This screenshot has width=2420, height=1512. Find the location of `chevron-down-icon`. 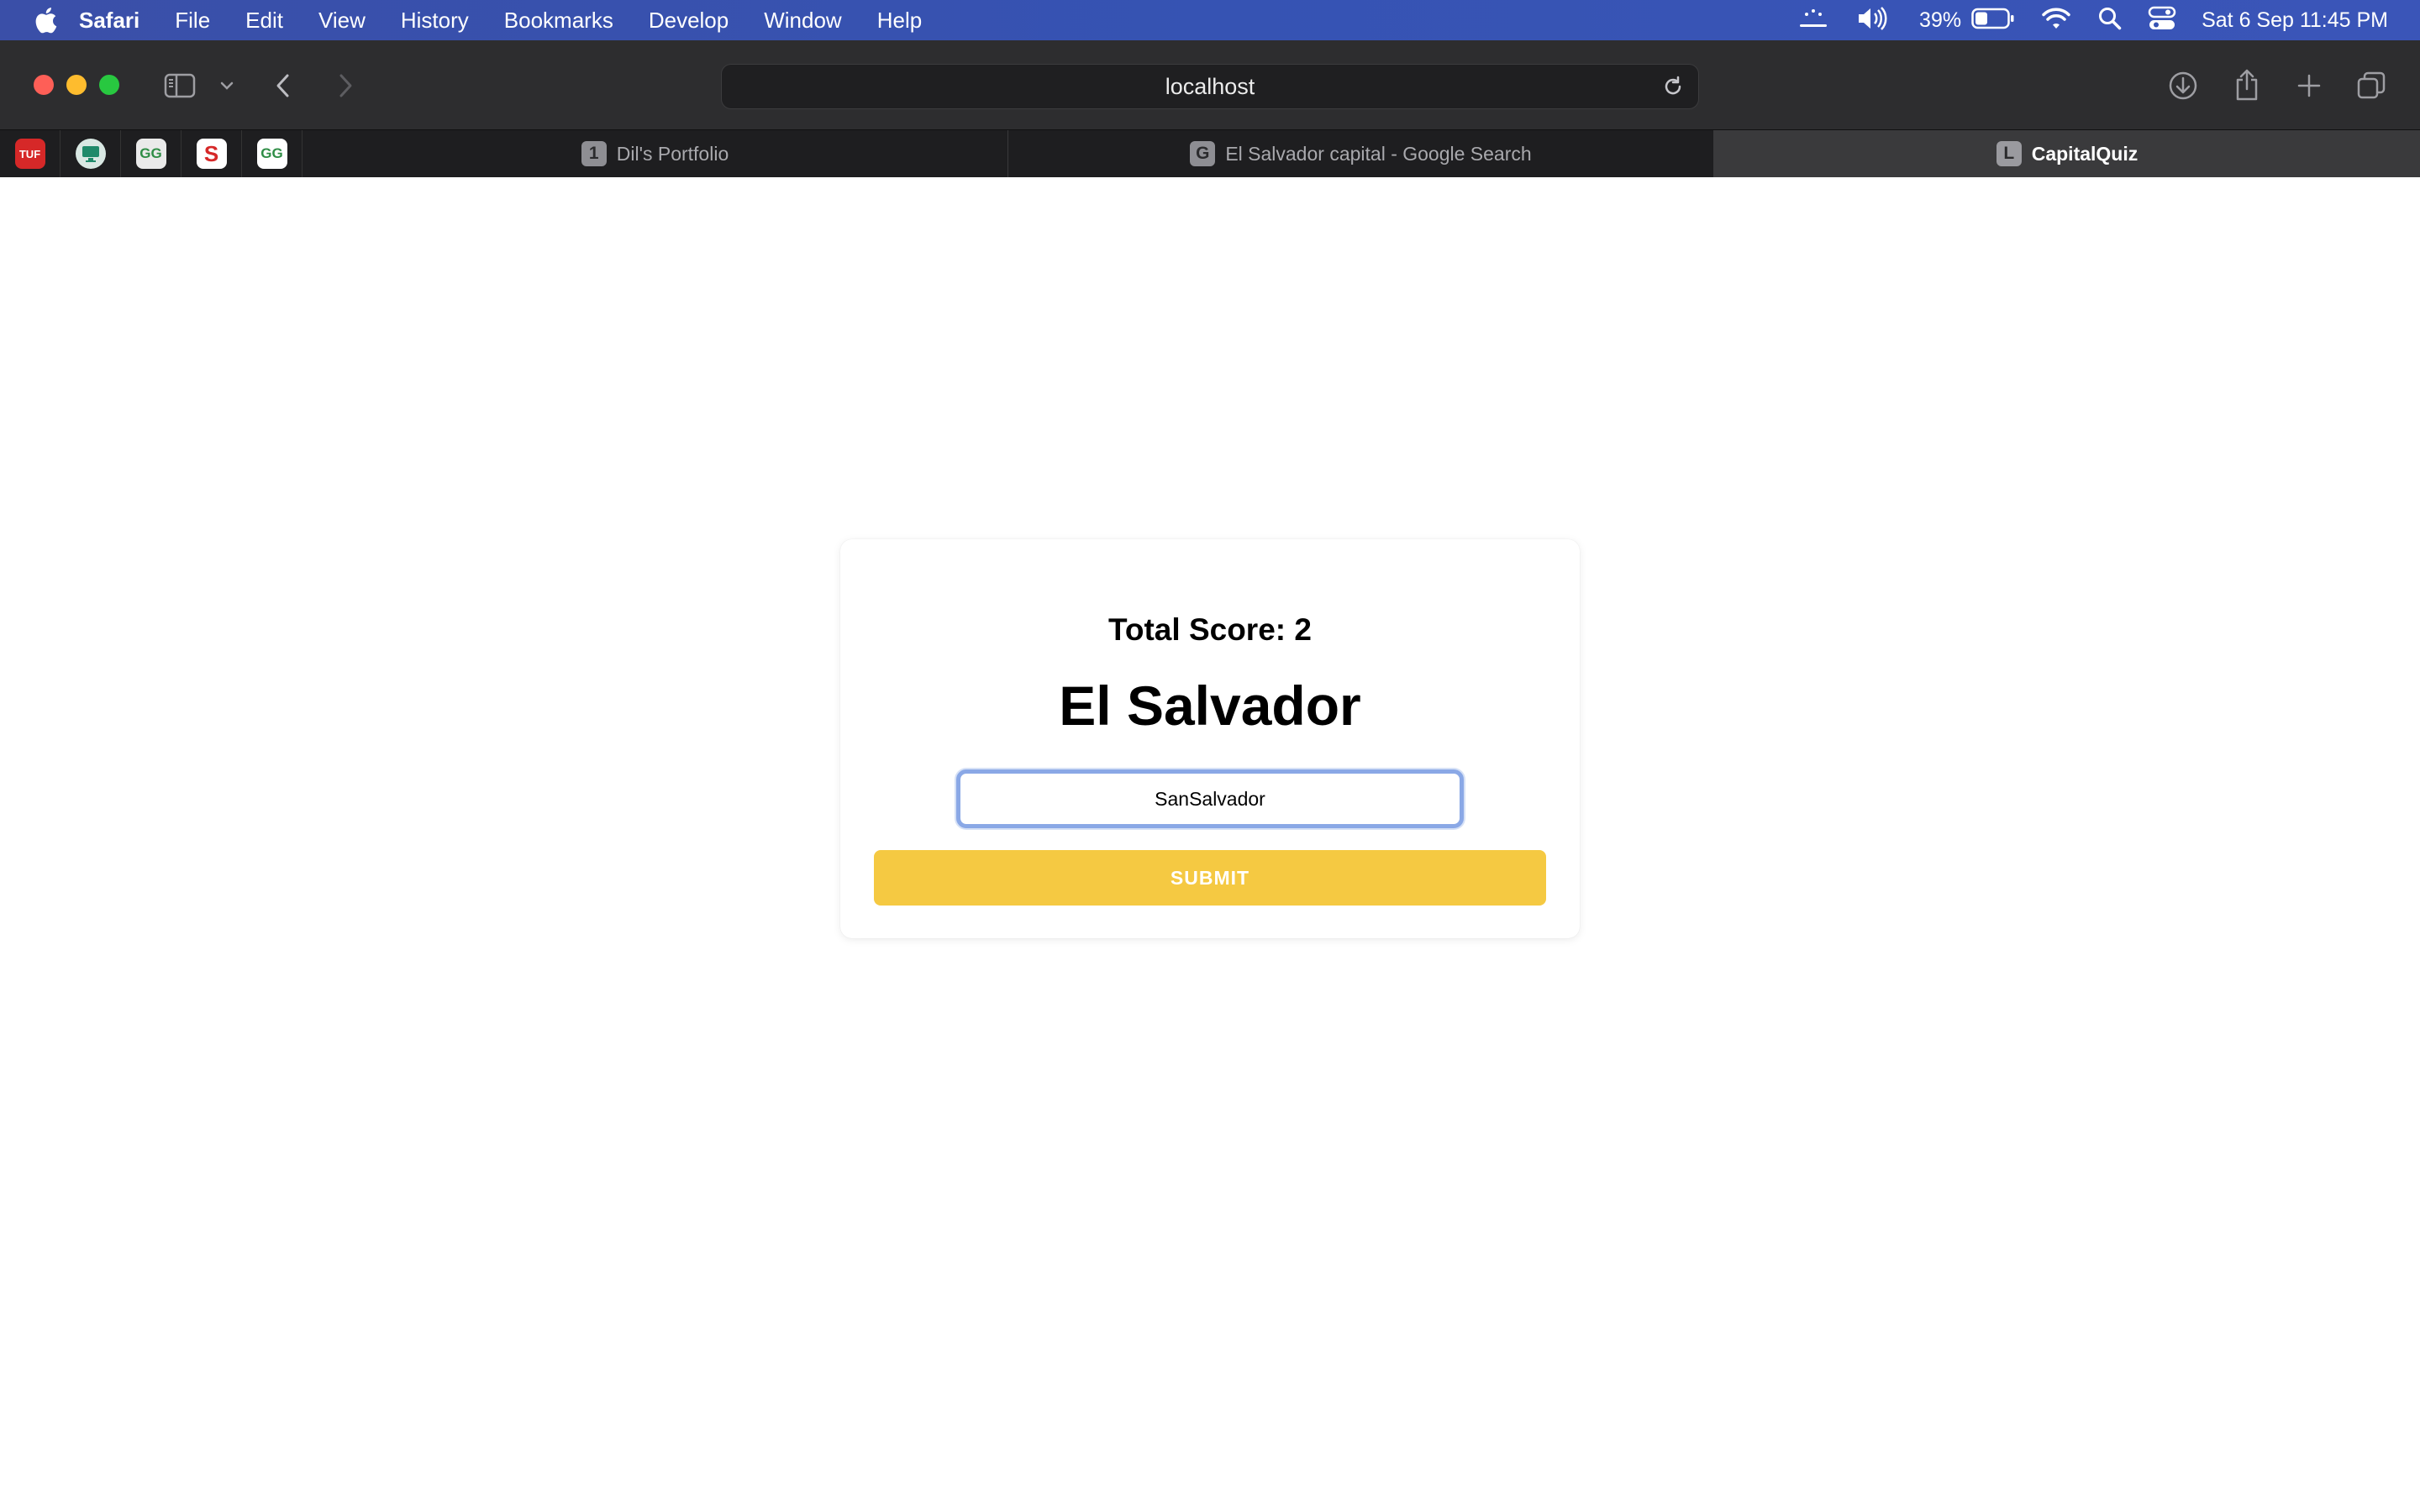

chevron-down-icon is located at coordinates (227, 86).